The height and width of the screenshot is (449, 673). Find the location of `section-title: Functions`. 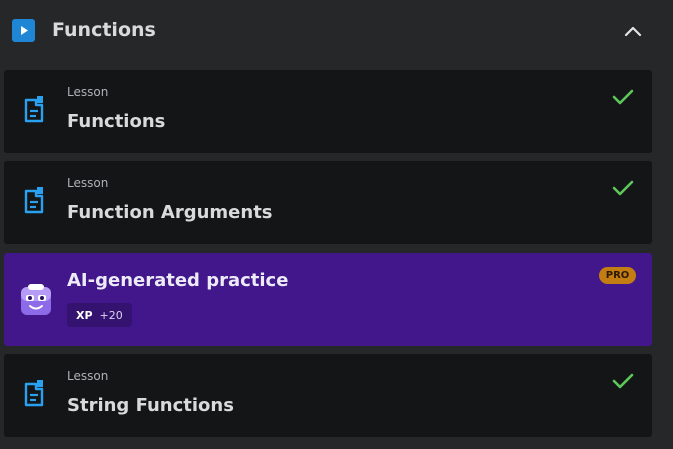

section-title: Functions is located at coordinates (104, 30).